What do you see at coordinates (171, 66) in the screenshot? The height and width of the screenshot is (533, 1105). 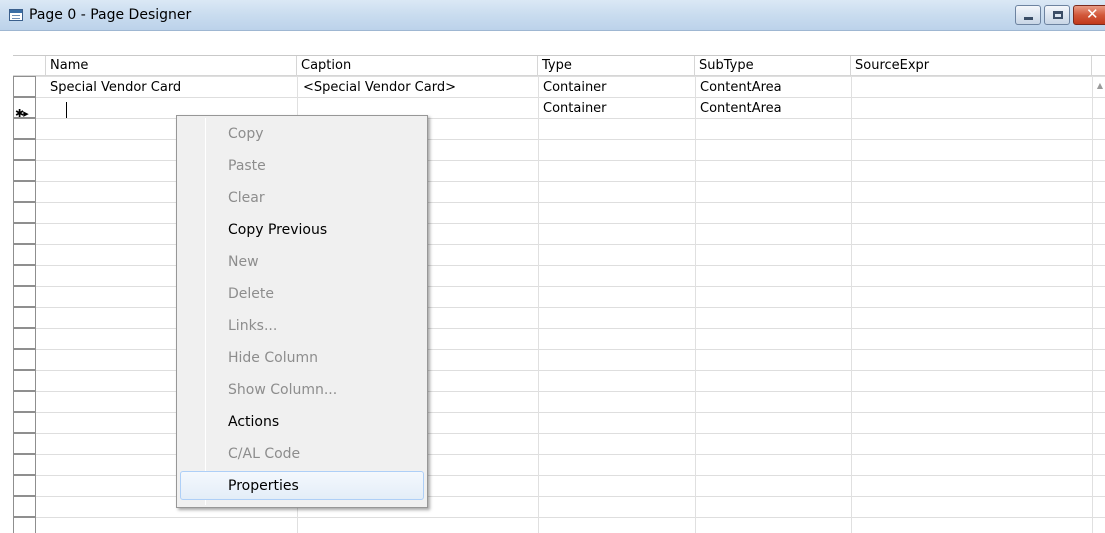 I see `column-header-name: Name` at bounding box center [171, 66].